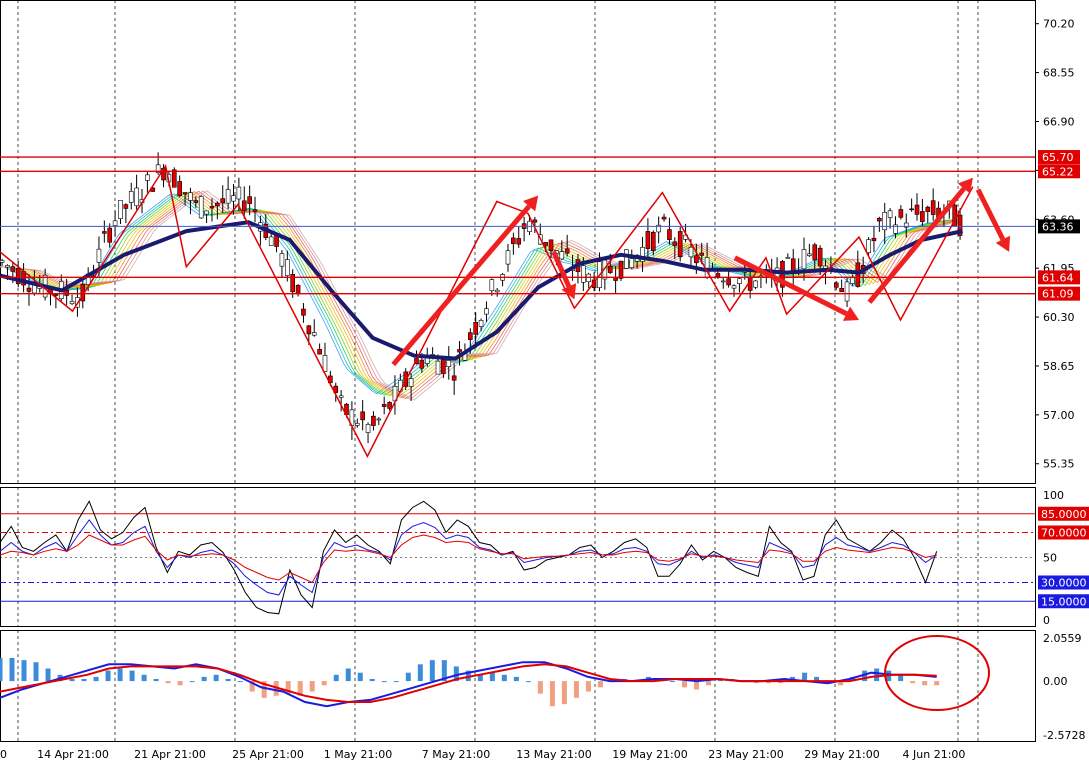 This screenshot has width=1089, height=767. I want to click on price-tick-label: 70.20, so click(1059, 24).